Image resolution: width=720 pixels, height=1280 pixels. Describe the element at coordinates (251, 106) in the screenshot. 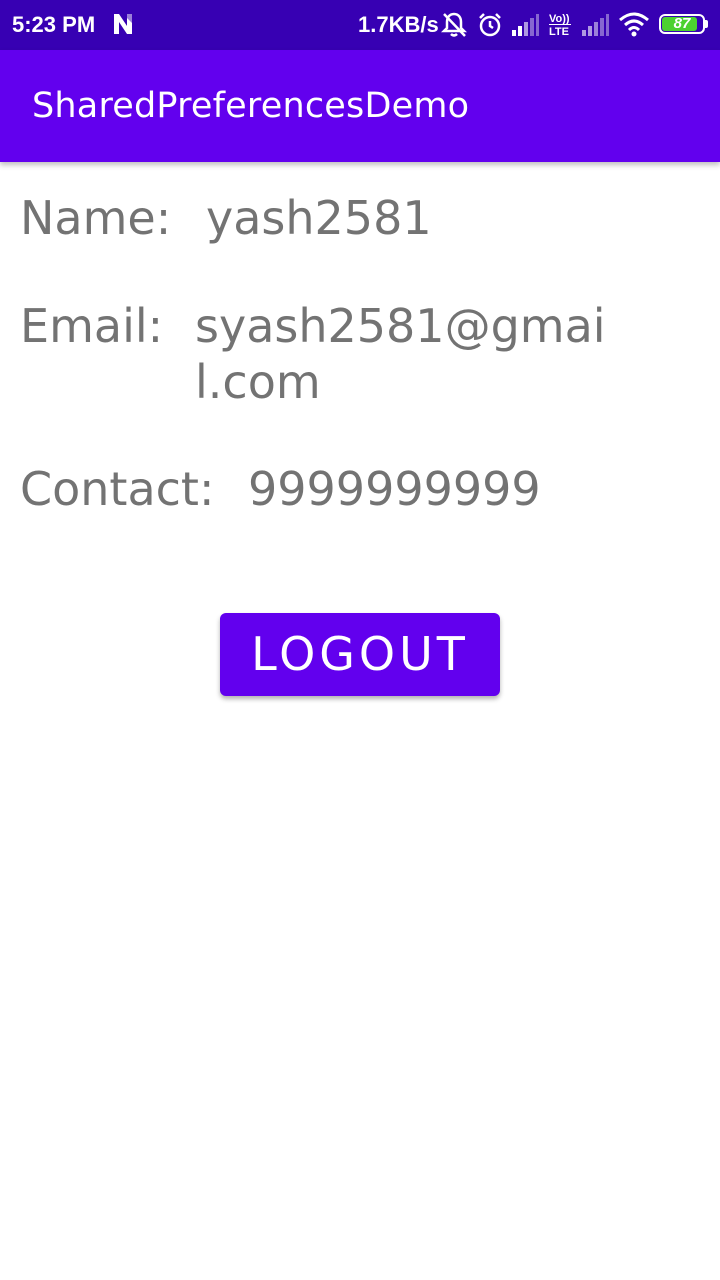

I see `app-title: SharedPreferencesDemo` at that location.